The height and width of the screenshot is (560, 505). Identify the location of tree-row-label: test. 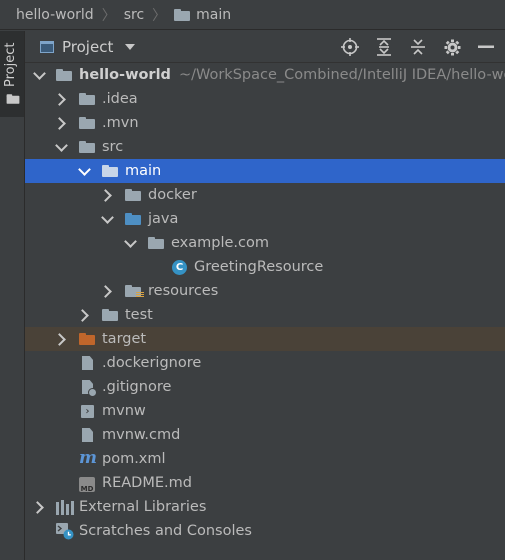
(139, 315).